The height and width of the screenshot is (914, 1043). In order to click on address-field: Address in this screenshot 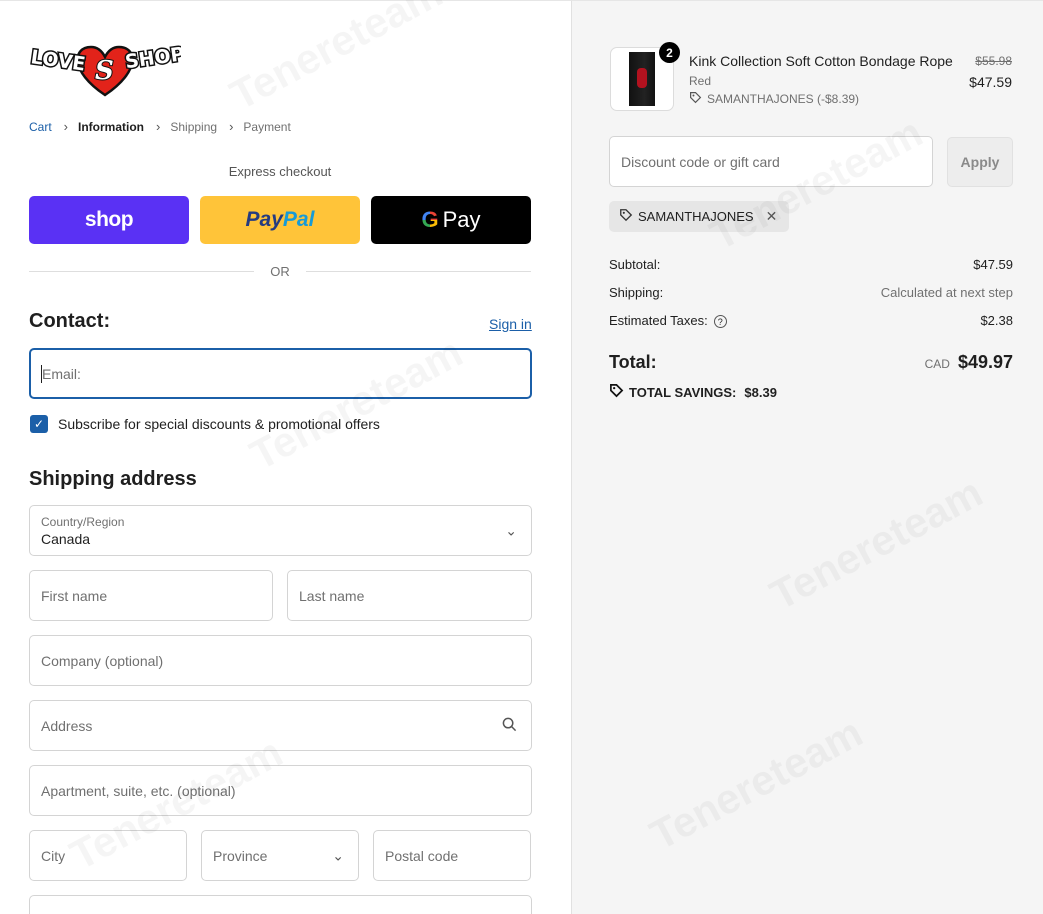, I will do `click(280, 725)`.